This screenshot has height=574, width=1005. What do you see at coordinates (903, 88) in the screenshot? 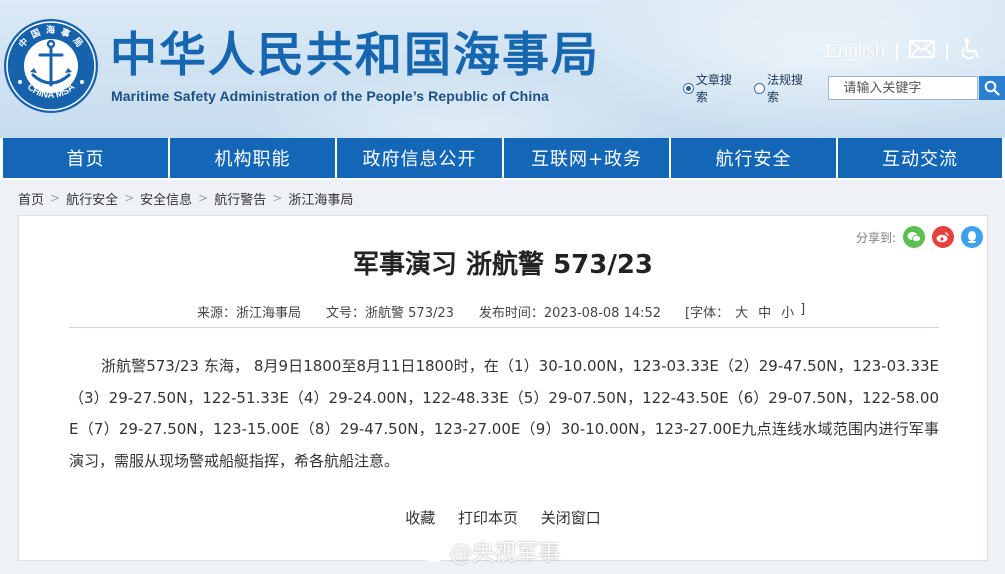
I see `search-input` at bounding box center [903, 88].